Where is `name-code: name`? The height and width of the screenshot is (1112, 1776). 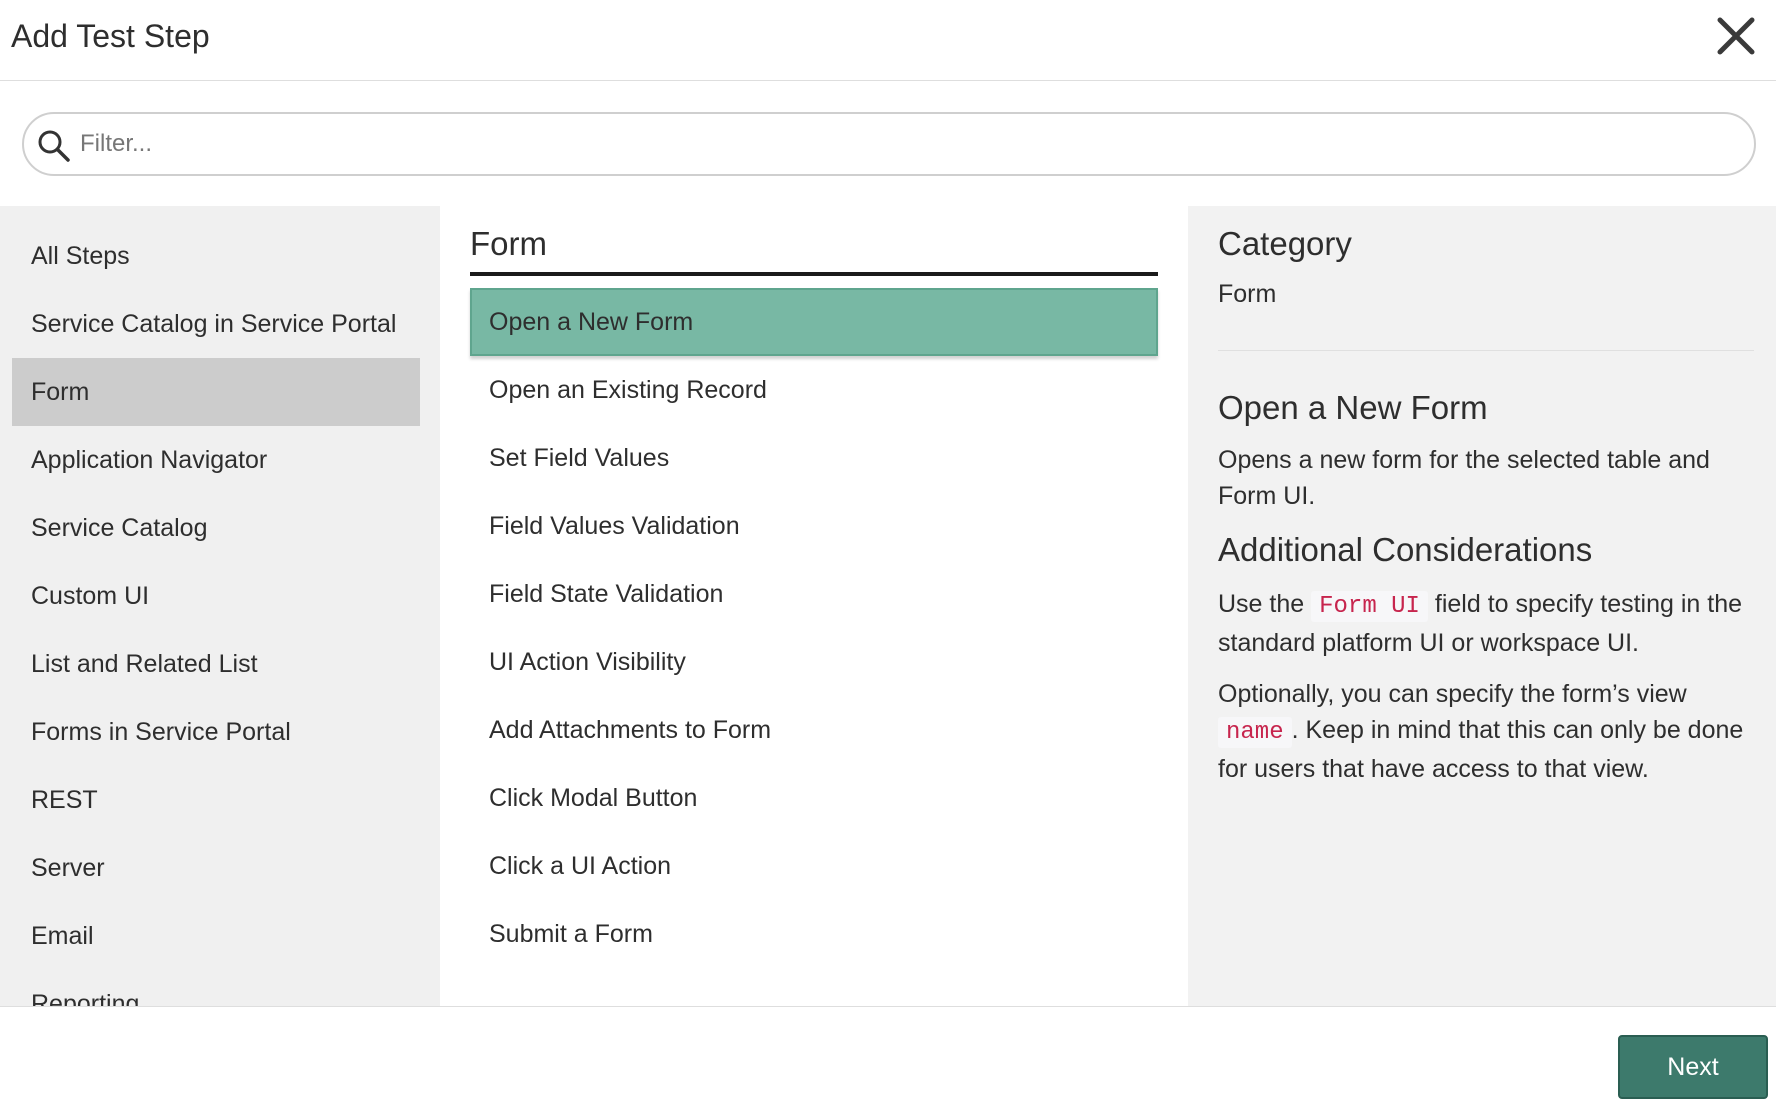
name-code: name is located at coordinates (1255, 732).